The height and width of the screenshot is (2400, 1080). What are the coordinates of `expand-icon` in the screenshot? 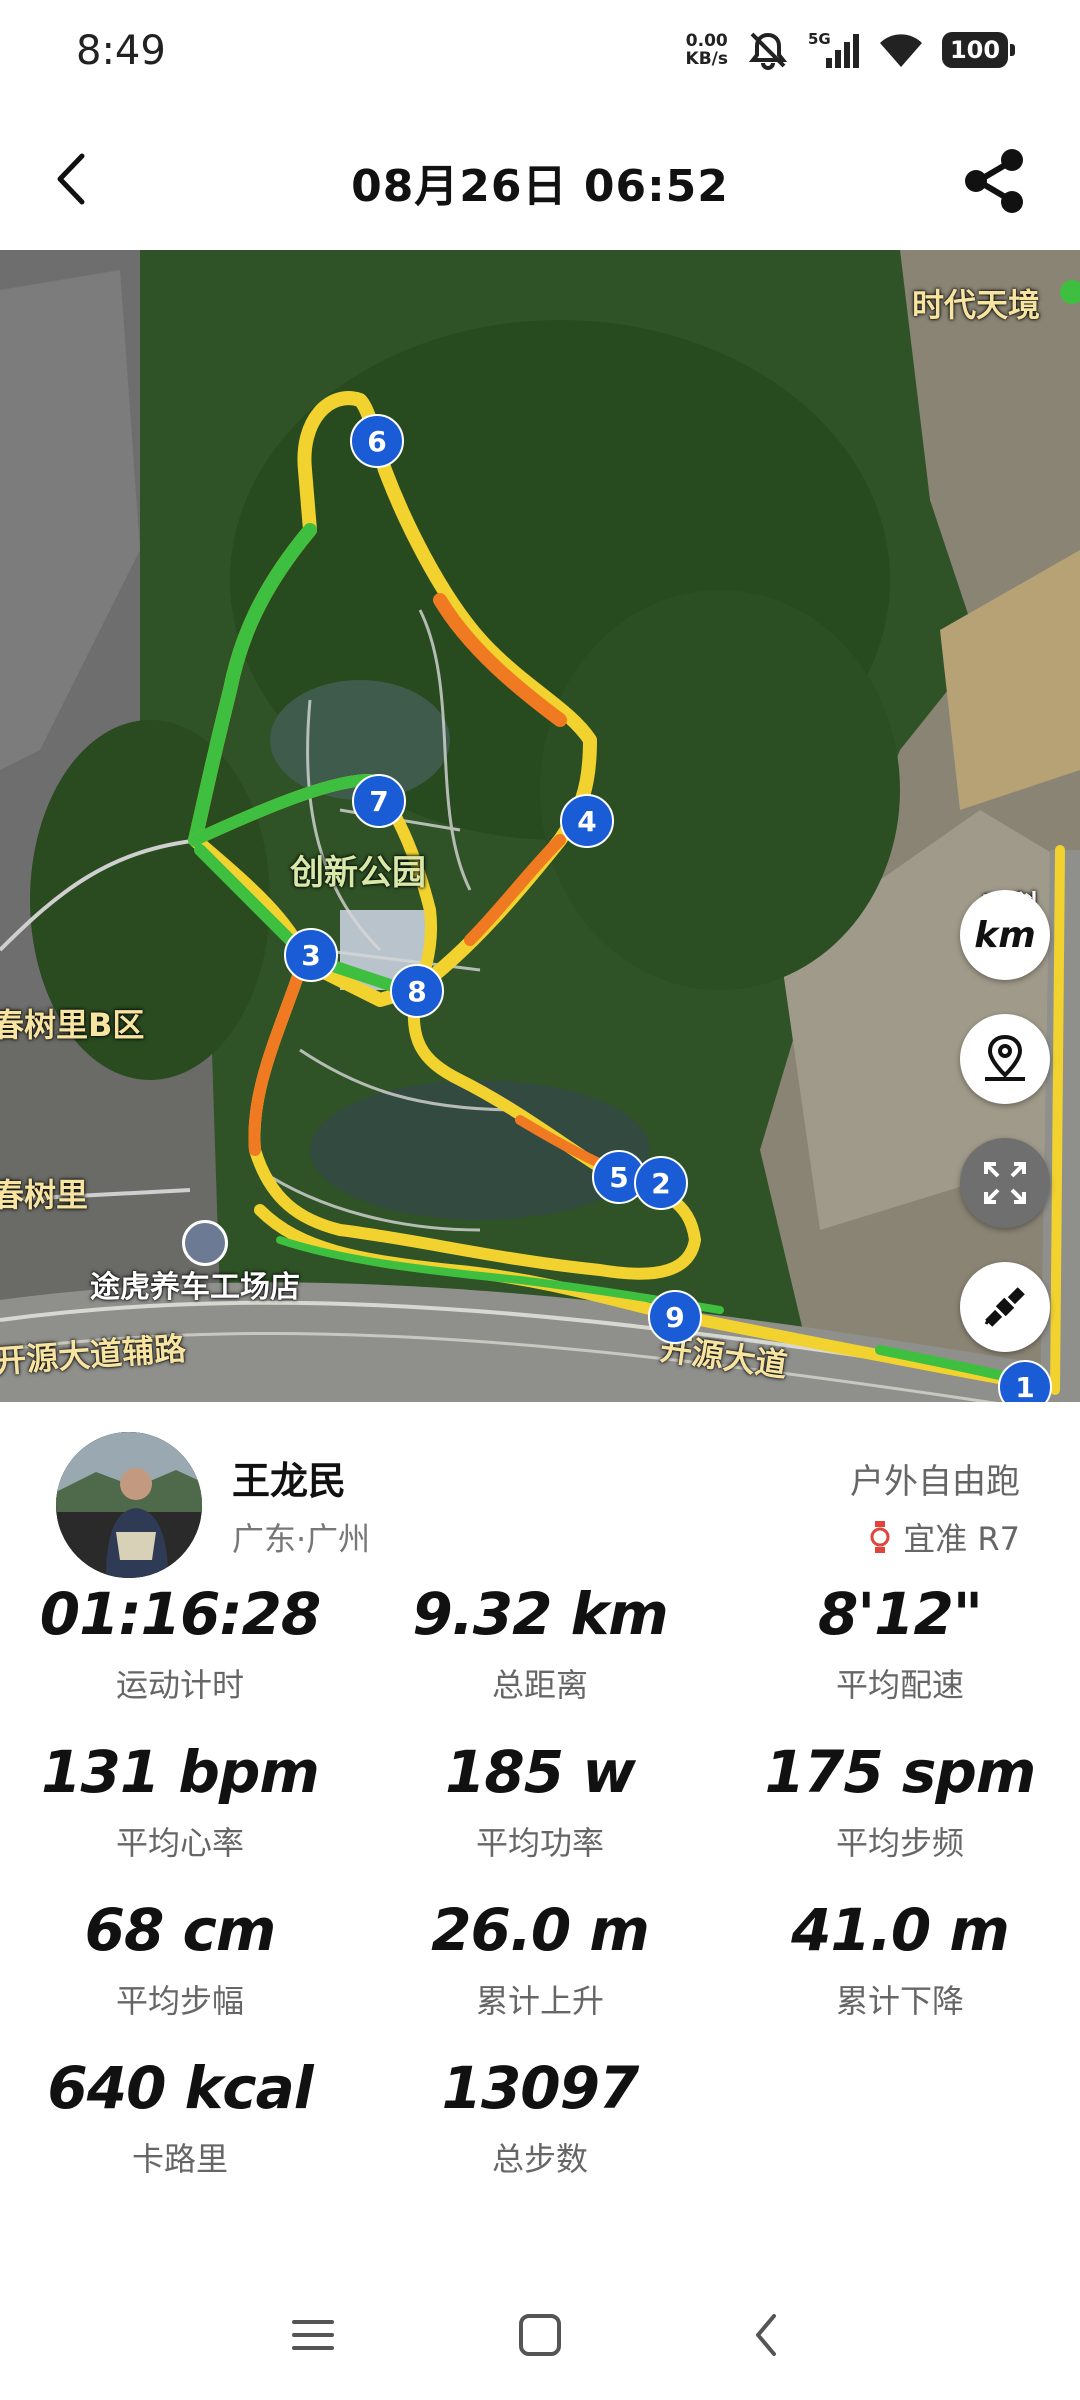 It's located at (1005, 1183).